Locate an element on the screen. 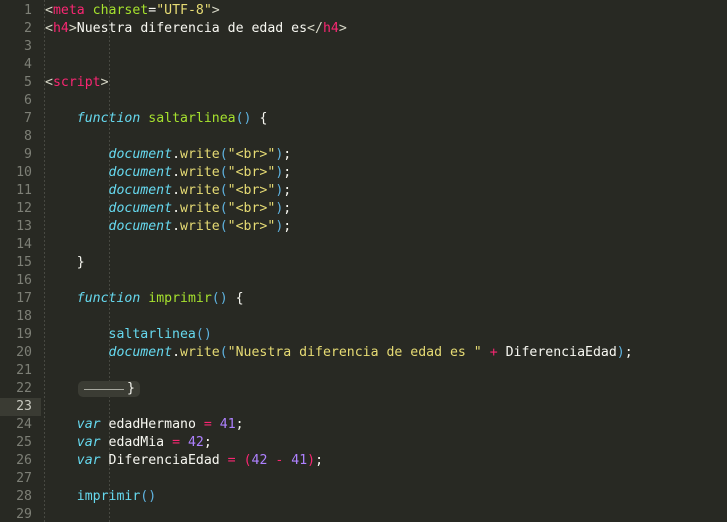  code-line-11: 11 document.write("<br>"); is located at coordinates (363, 191).